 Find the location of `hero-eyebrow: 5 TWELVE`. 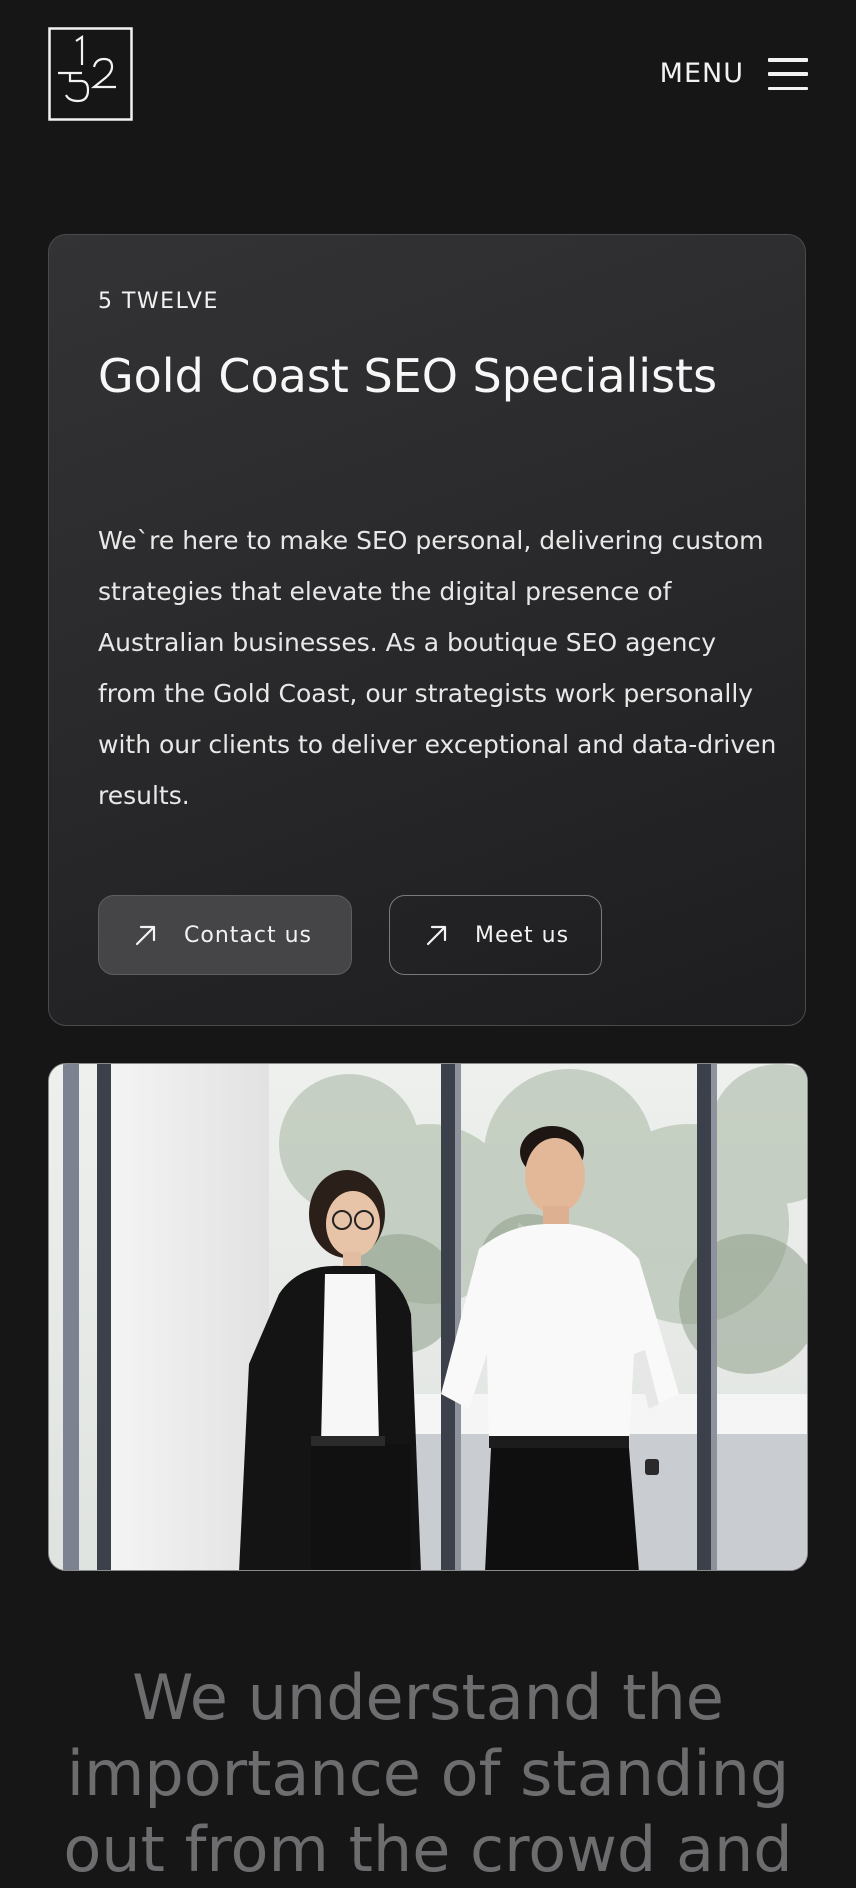

hero-eyebrow: 5 TWELVE is located at coordinates (158, 301).